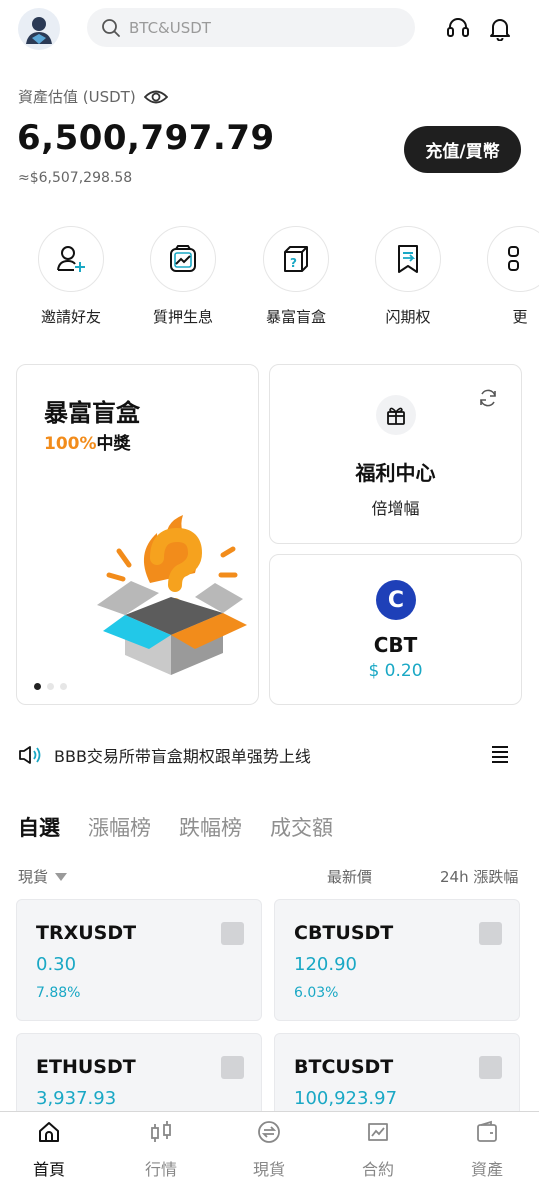 The height and width of the screenshot is (1183, 539). I want to click on bell-icon, so click(500, 28).